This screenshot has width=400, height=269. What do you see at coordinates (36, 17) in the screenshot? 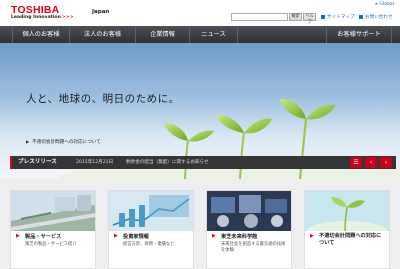
I see `tagline-text: Leading Innovation` at bounding box center [36, 17].